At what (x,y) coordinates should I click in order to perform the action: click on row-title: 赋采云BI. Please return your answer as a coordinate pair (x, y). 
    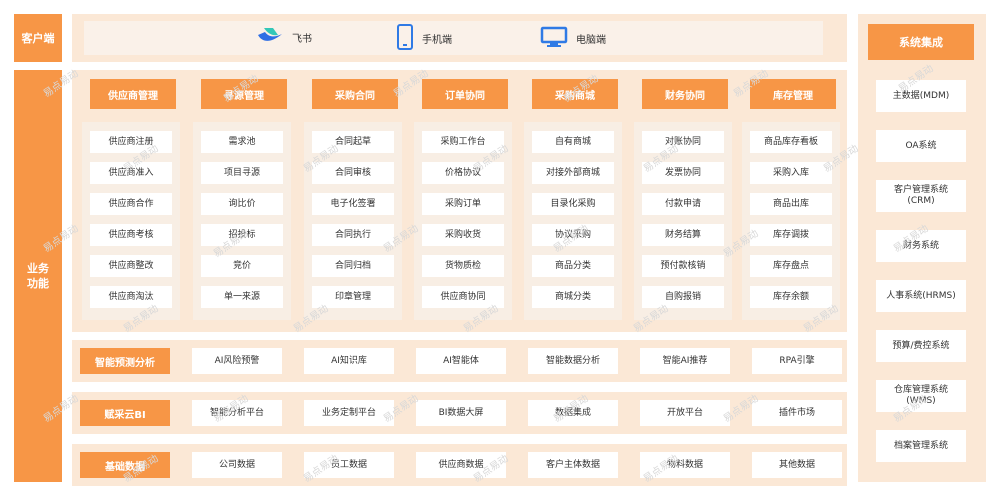
    Looking at the image, I should click on (125, 413).